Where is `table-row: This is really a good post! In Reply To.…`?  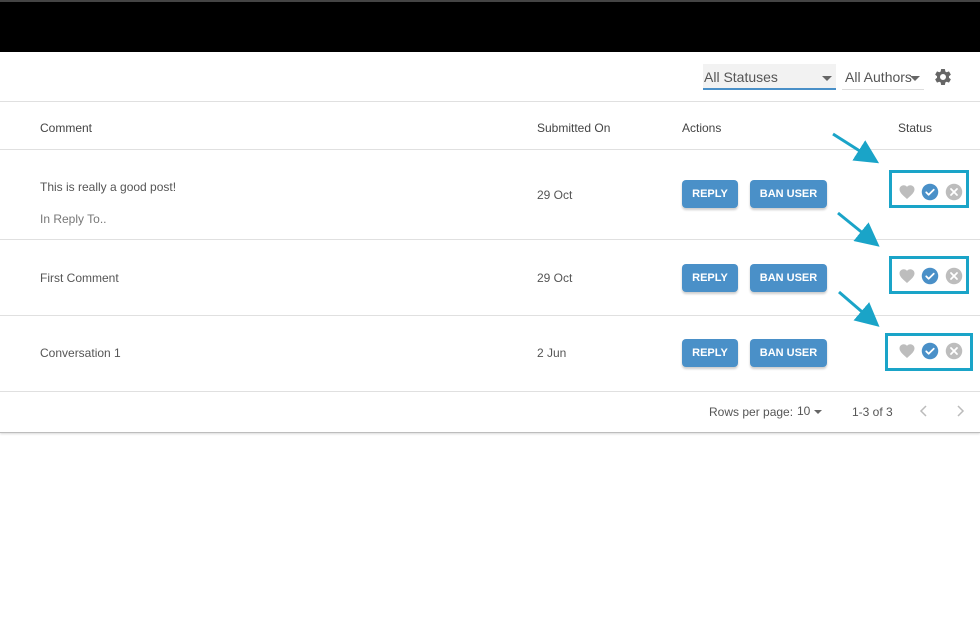 table-row: This is really a good post! In Reply To.… is located at coordinates (490, 195).